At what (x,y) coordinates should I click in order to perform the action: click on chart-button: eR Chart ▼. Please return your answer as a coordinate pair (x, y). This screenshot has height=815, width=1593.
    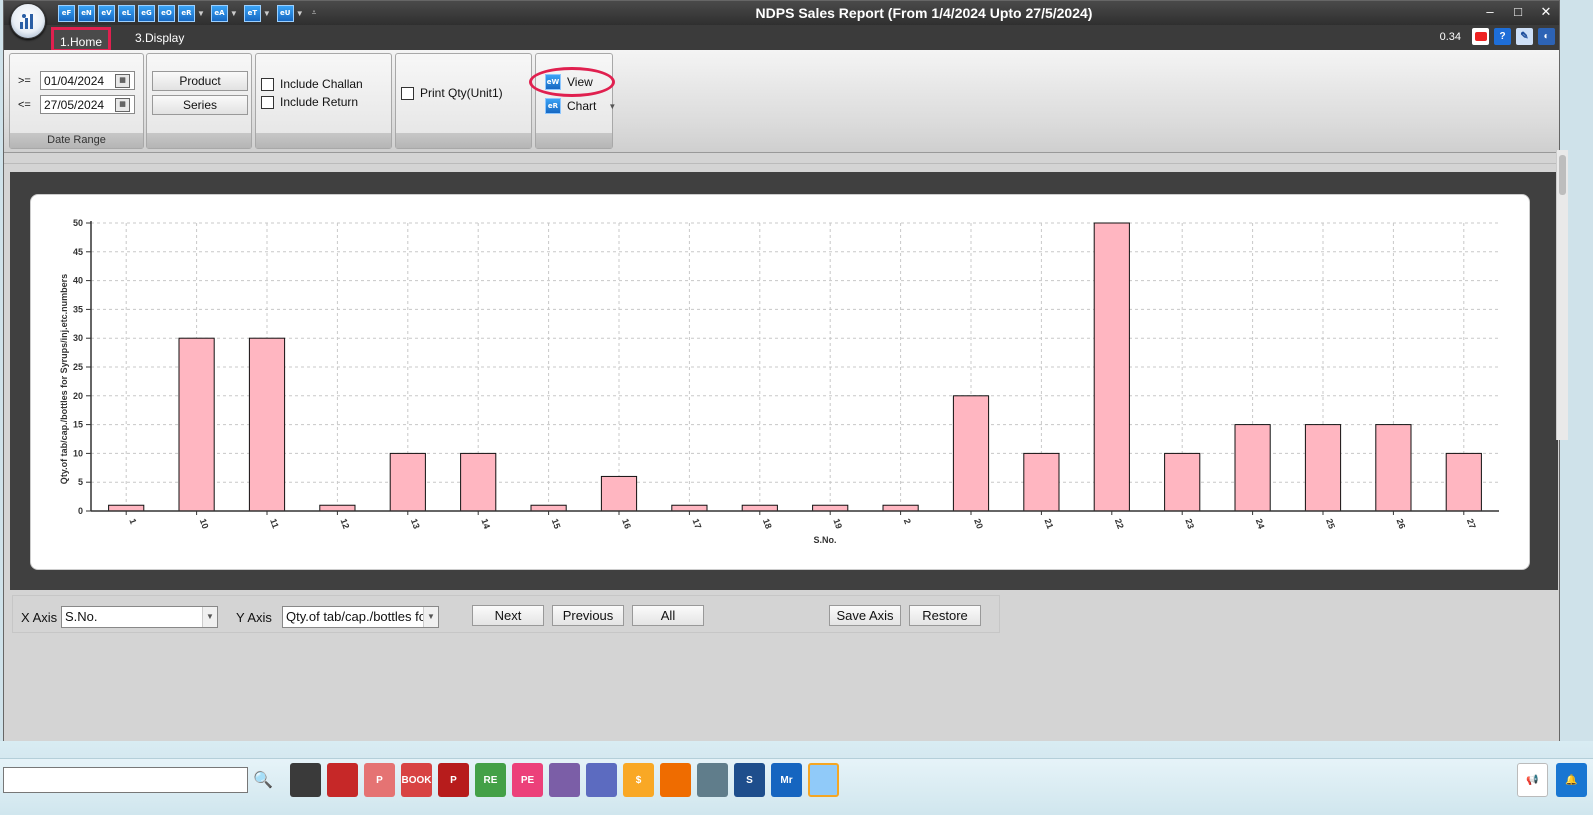
    Looking at the image, I should click on (580, 106).